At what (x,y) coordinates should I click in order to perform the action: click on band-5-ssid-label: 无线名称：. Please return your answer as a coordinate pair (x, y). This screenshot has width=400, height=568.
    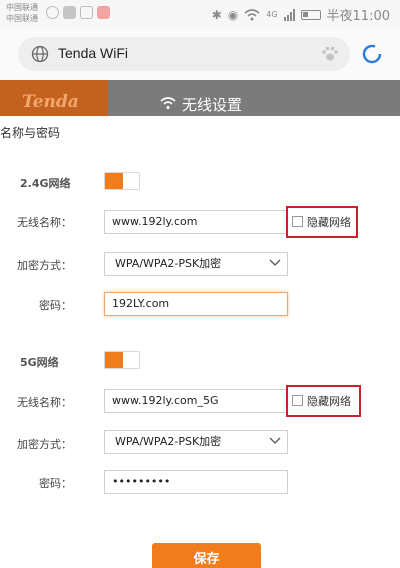
    Looking at the image, I should click on (44, 402).